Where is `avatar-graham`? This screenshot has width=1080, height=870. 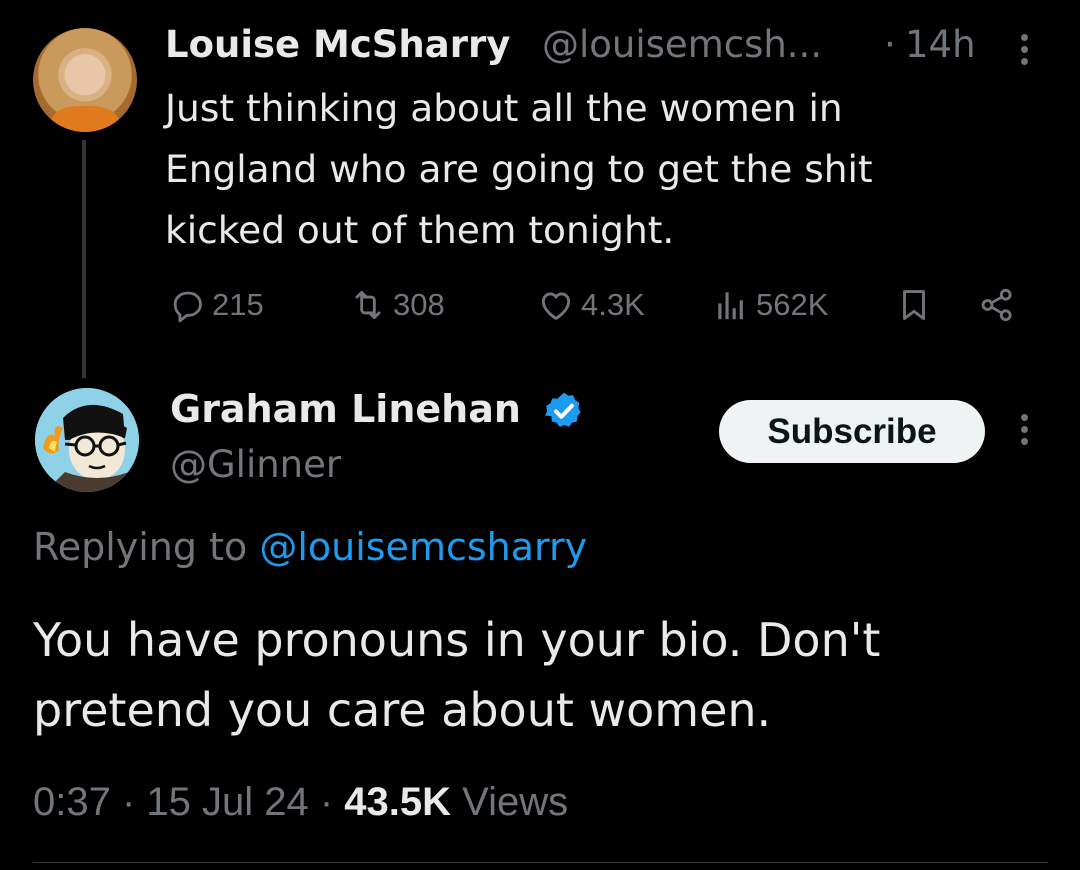 avatar-graham is located at coordinates (87, 440).